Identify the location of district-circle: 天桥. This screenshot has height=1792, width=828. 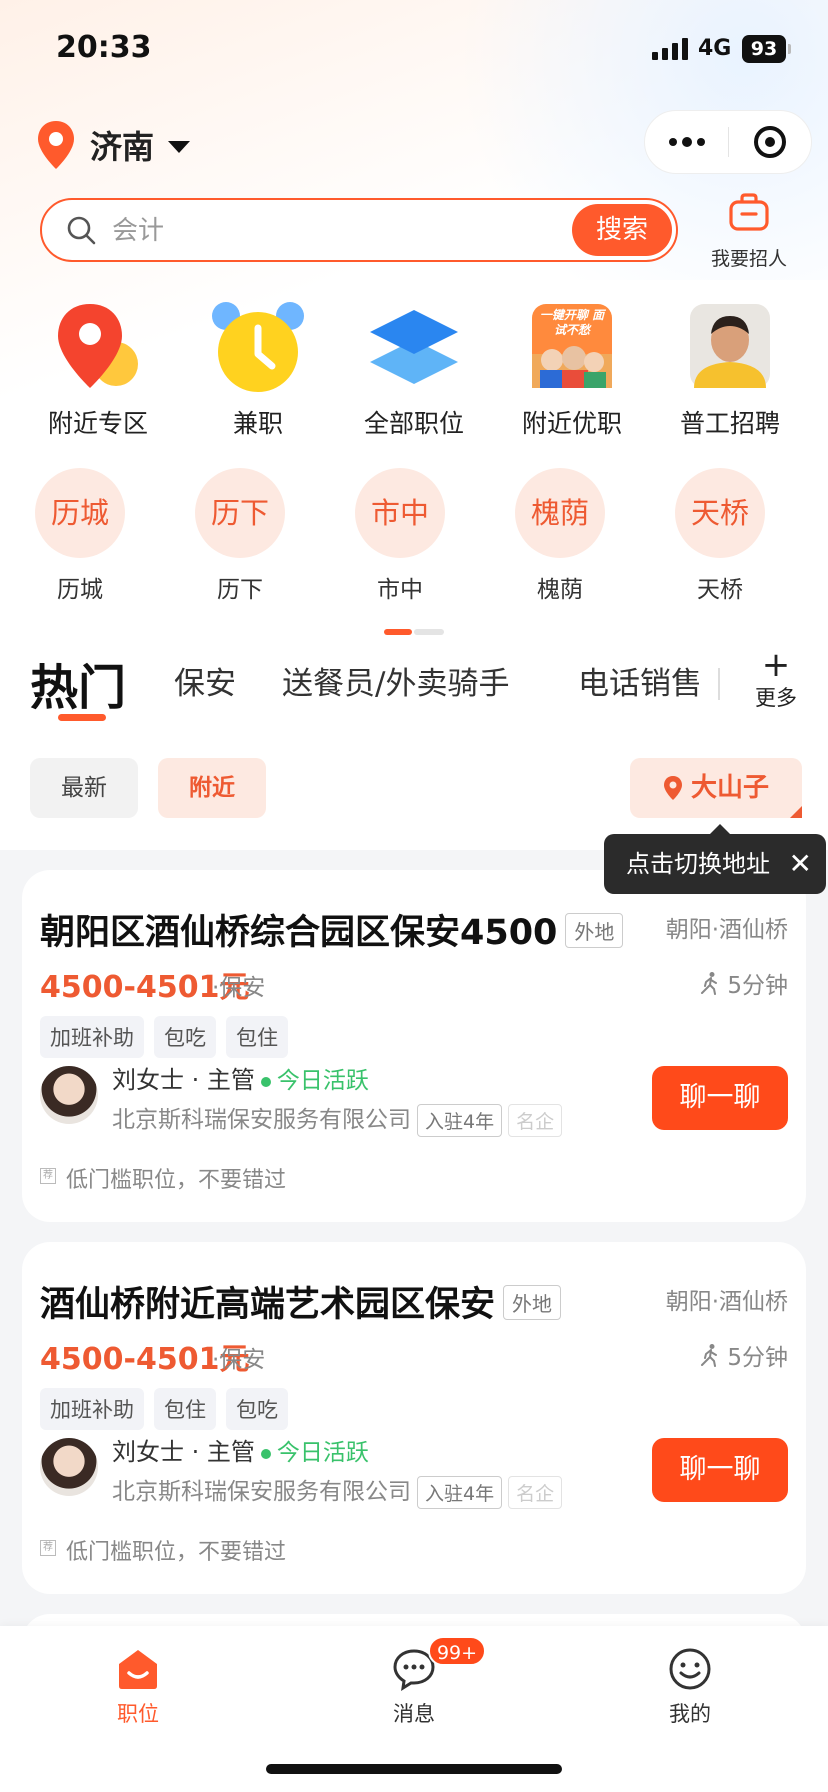
(720, 513).